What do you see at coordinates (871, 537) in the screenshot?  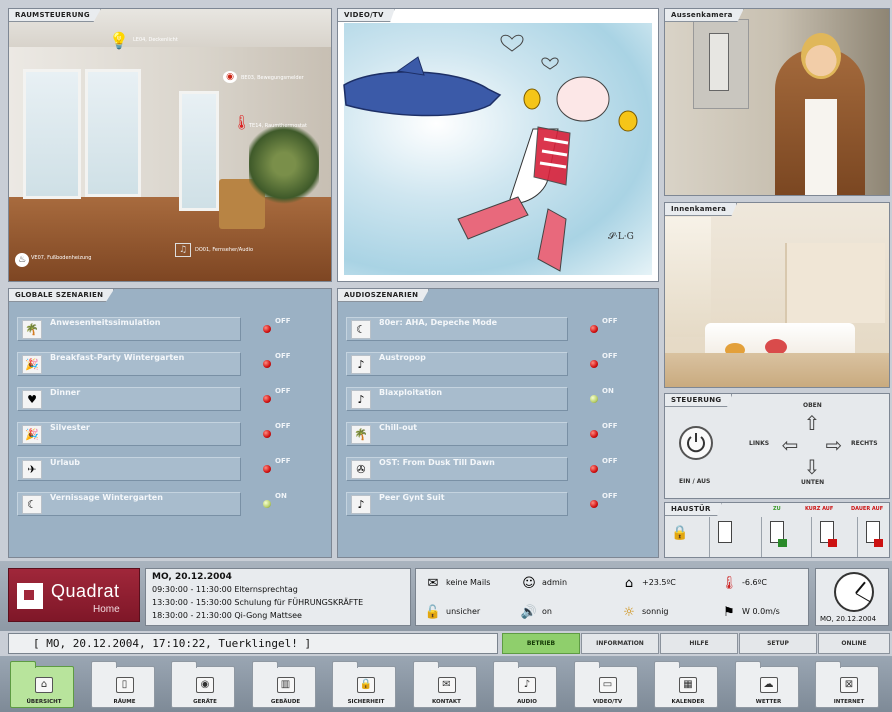 I see `door-permanent-open-button` at bounding box center [871, 537].